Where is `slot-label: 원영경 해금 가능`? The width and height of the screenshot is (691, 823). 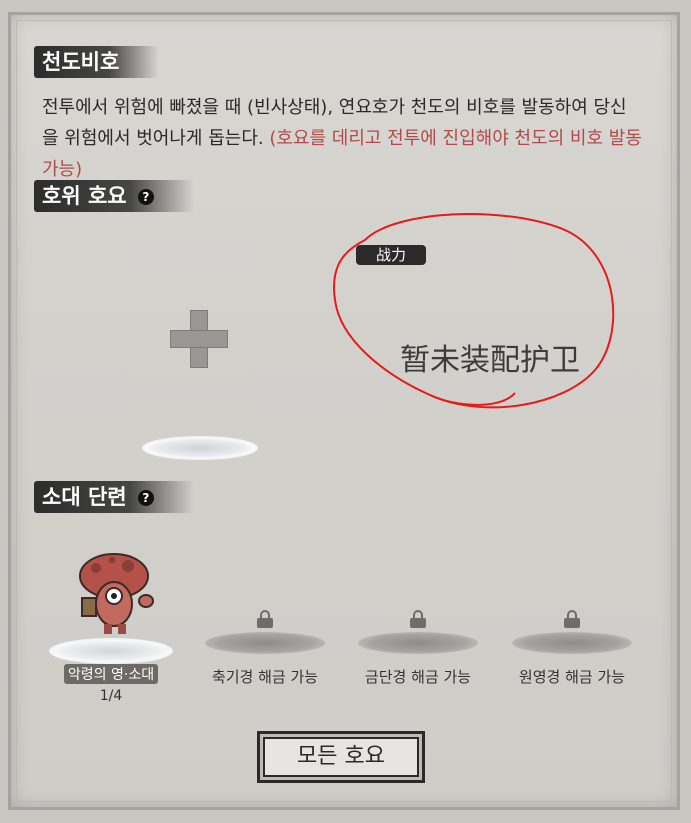
slot-label: 원영경 해금 가능 is located at coordinates (572, 677).